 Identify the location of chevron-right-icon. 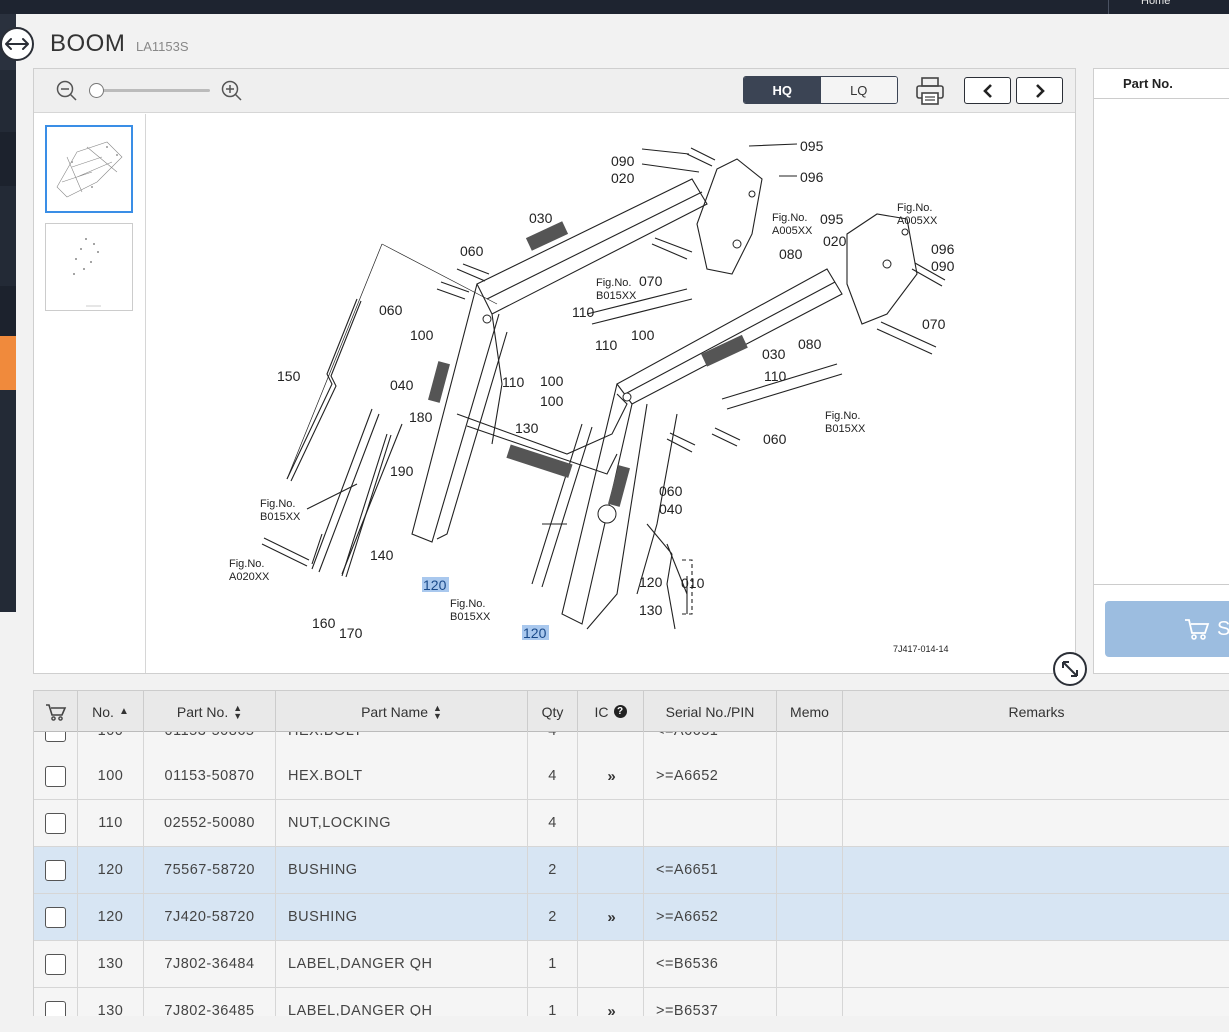
(1040, 90).